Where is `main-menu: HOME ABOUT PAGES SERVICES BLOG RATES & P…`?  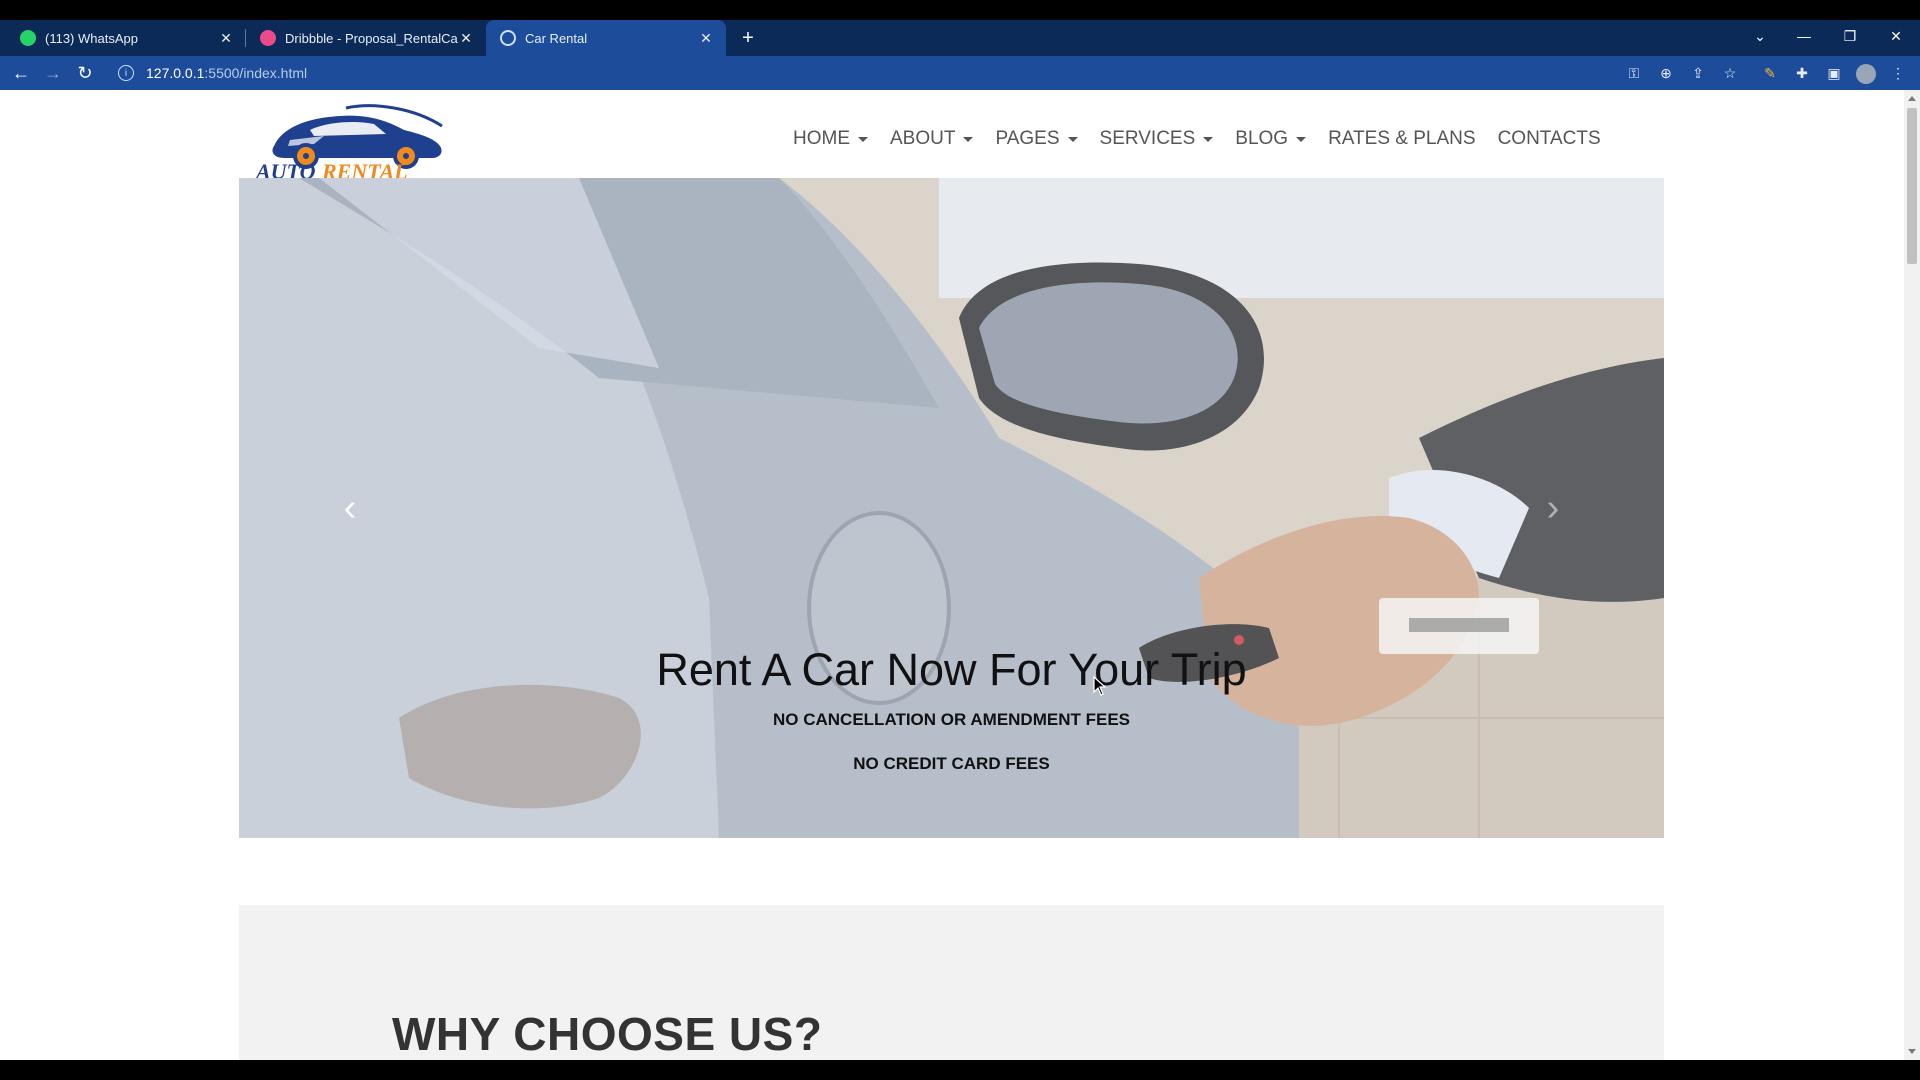
main-menu: HOME ABOUT PAGES SERVICES BLOG RATES & P… is located at coordinates (1208, 139).